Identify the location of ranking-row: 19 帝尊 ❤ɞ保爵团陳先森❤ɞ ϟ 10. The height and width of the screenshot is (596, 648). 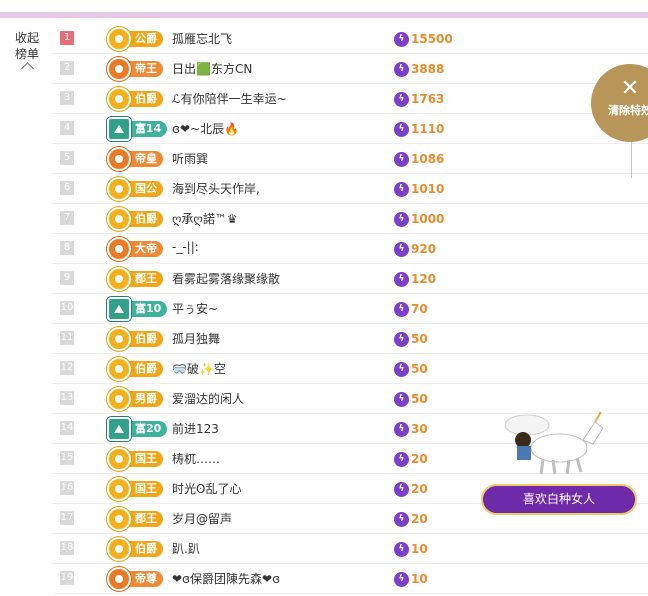
(350, 579).